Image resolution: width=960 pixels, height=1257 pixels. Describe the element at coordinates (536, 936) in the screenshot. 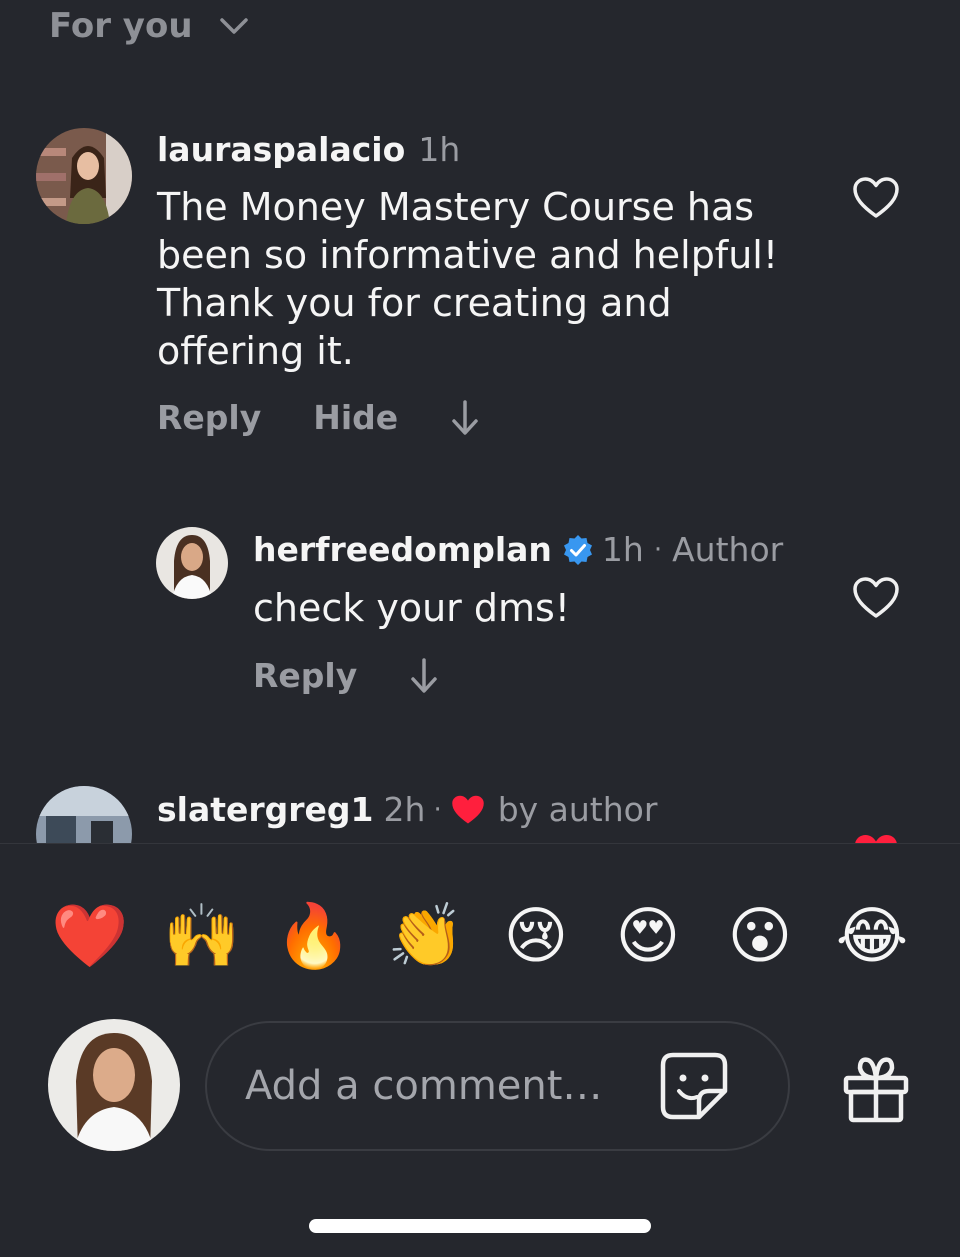

I see `reaction-crying-face: 😢` at that location.